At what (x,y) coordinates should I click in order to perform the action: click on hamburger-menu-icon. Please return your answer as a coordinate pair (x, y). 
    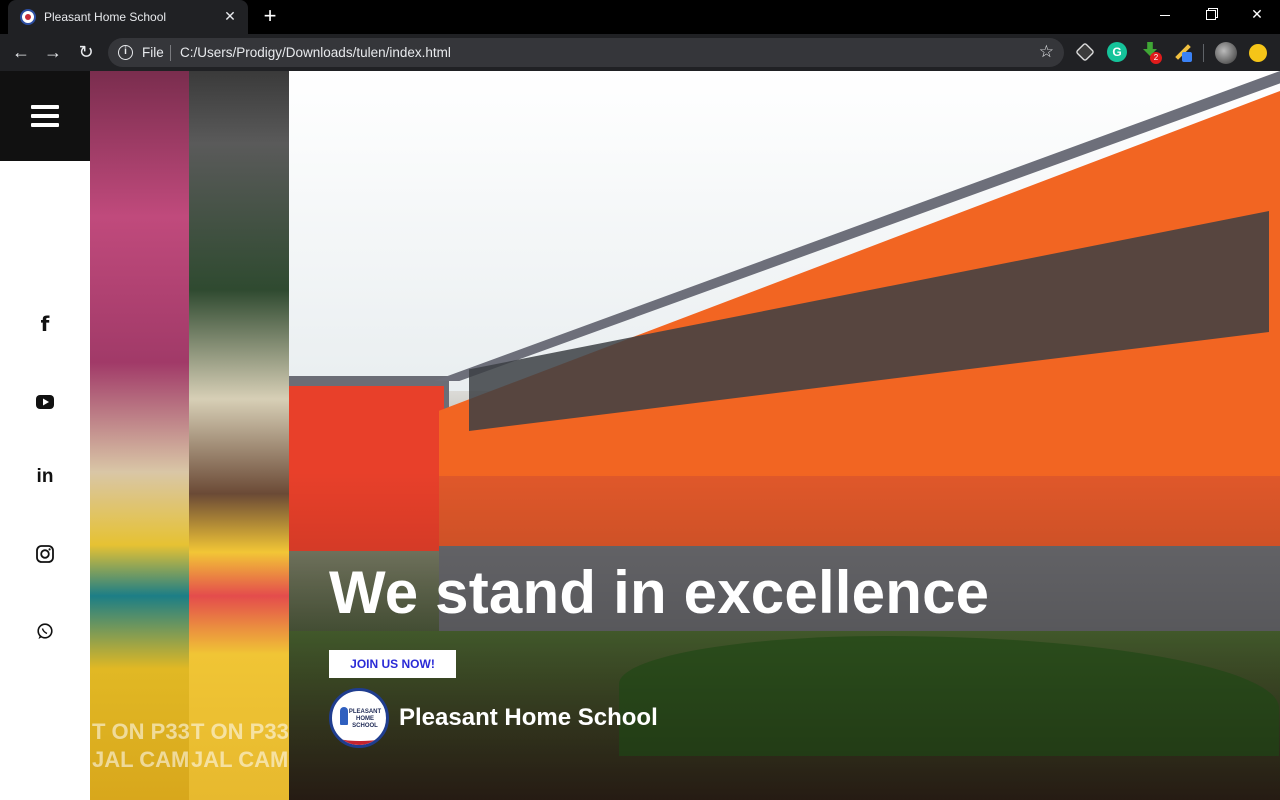
    Looking at the image, I should click on (45, 116).